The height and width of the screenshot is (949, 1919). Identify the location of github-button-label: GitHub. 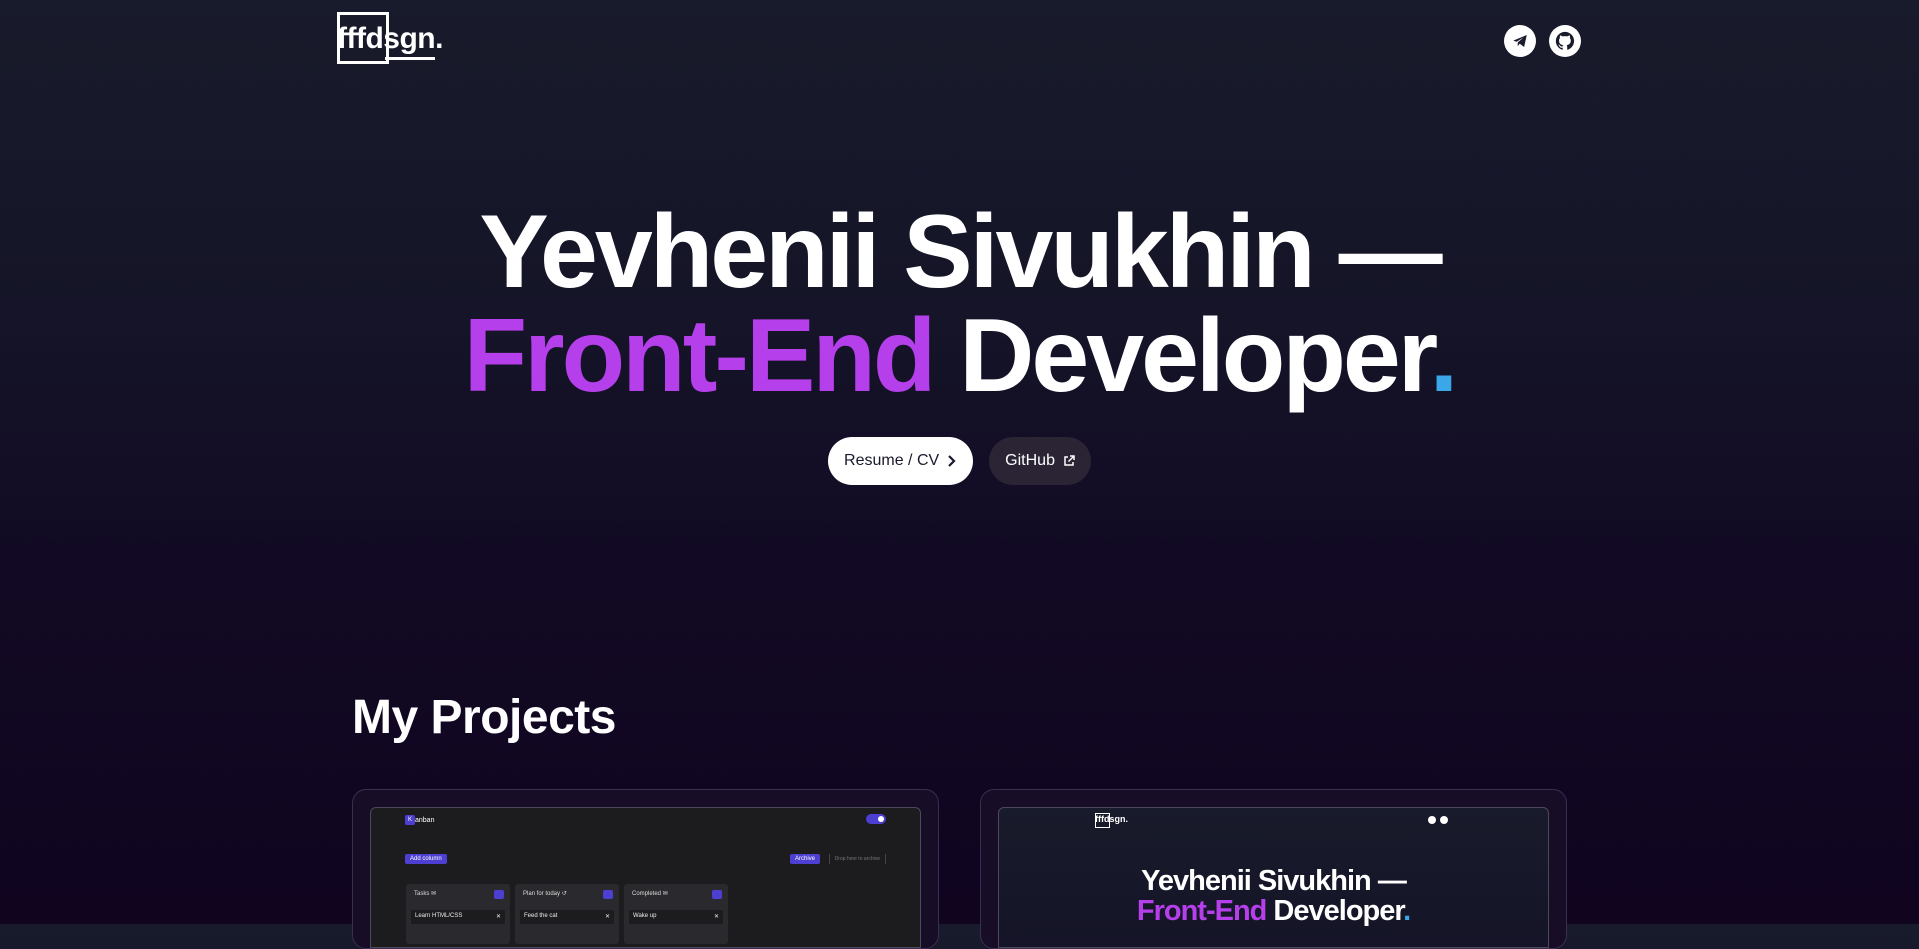
(1030, 460).